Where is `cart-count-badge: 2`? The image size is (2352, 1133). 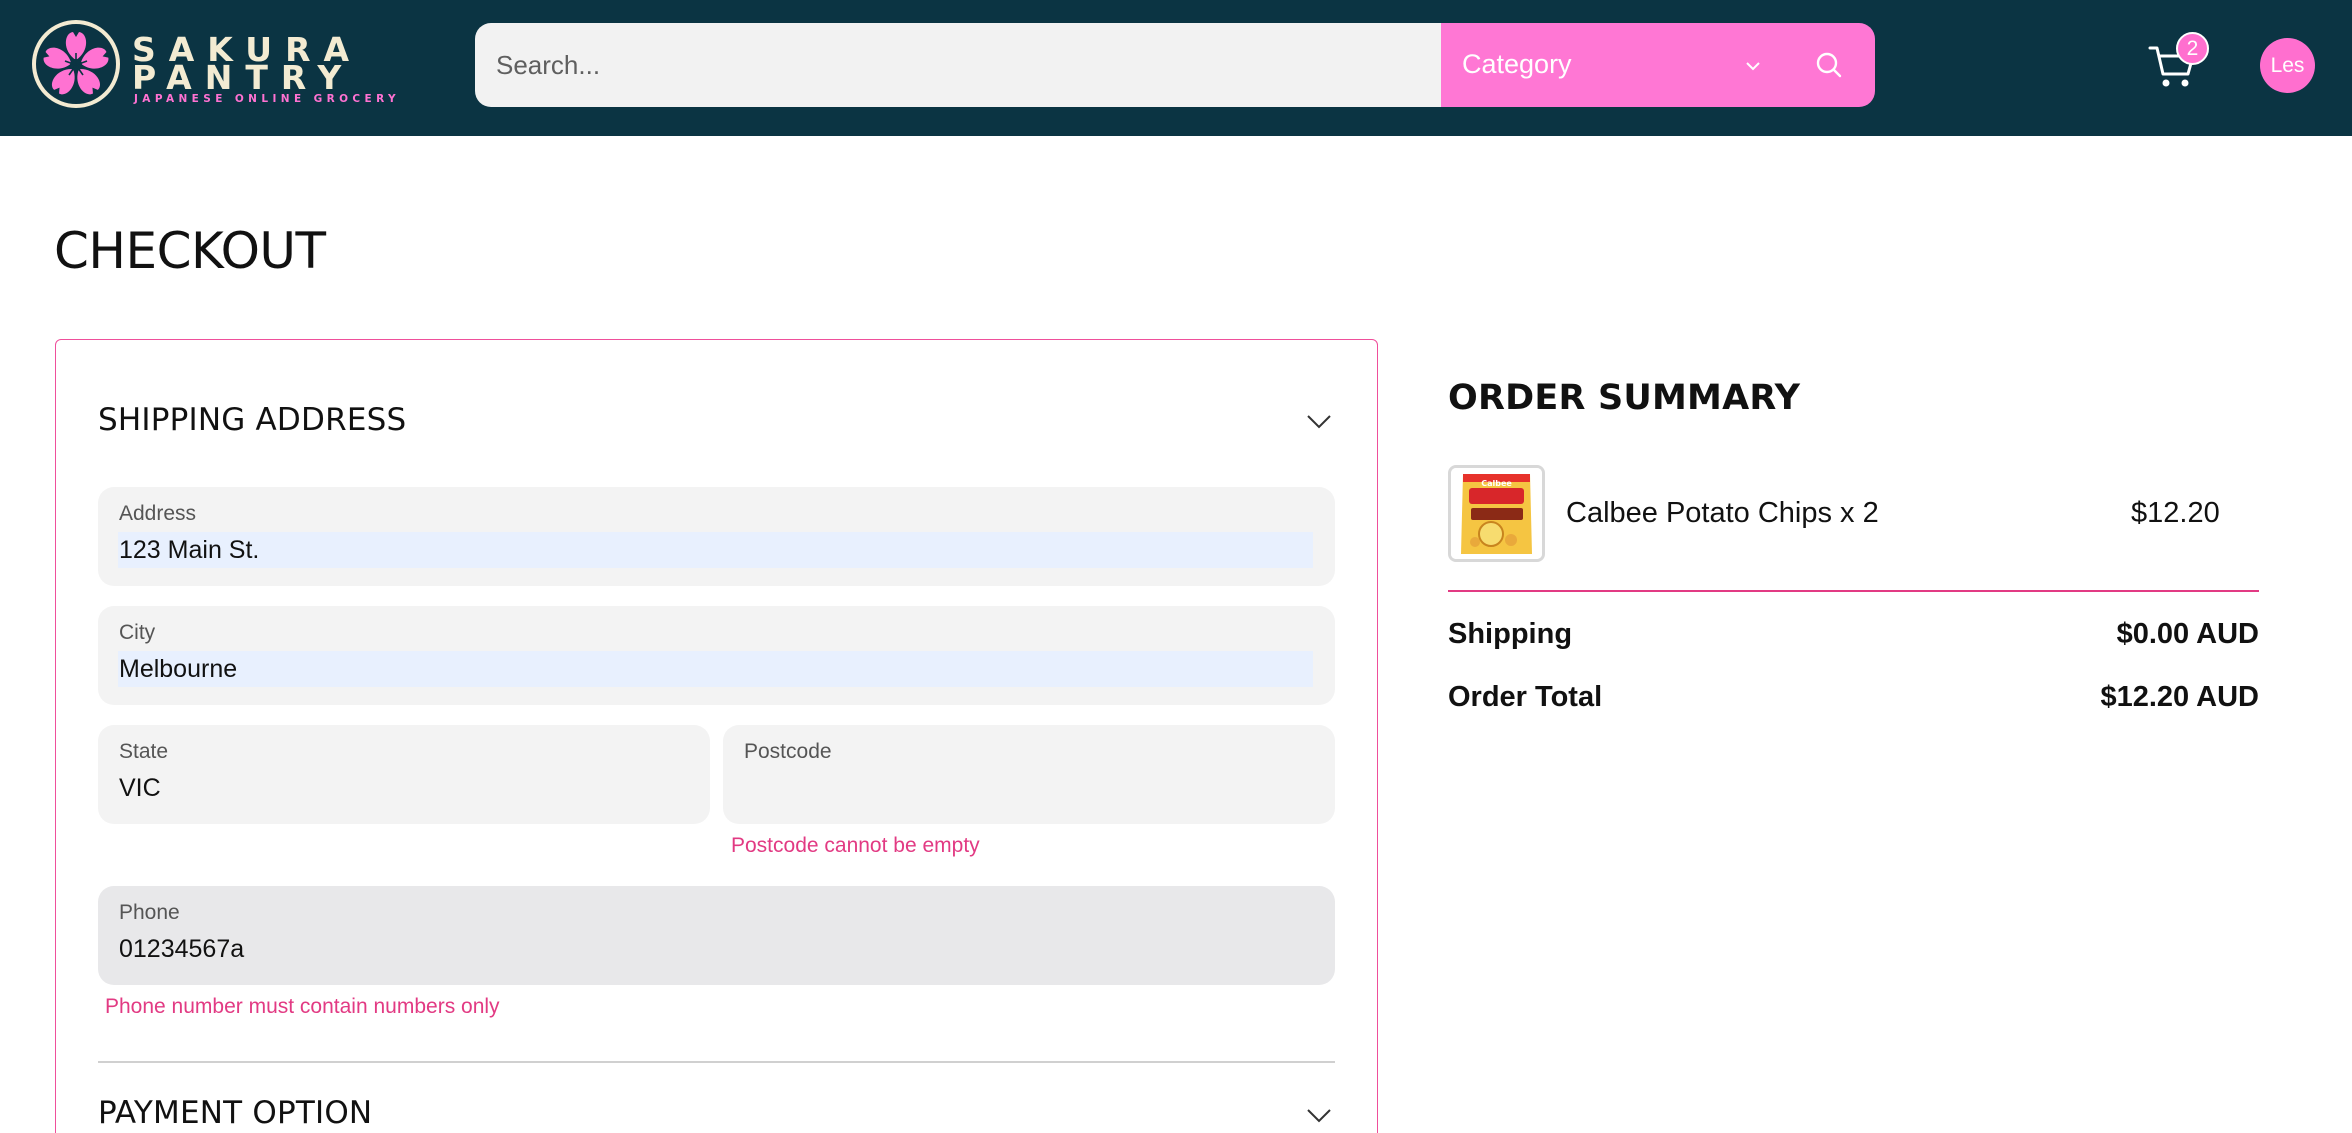
cart-count-badge: 2 is located at coordinates (2192, 48).